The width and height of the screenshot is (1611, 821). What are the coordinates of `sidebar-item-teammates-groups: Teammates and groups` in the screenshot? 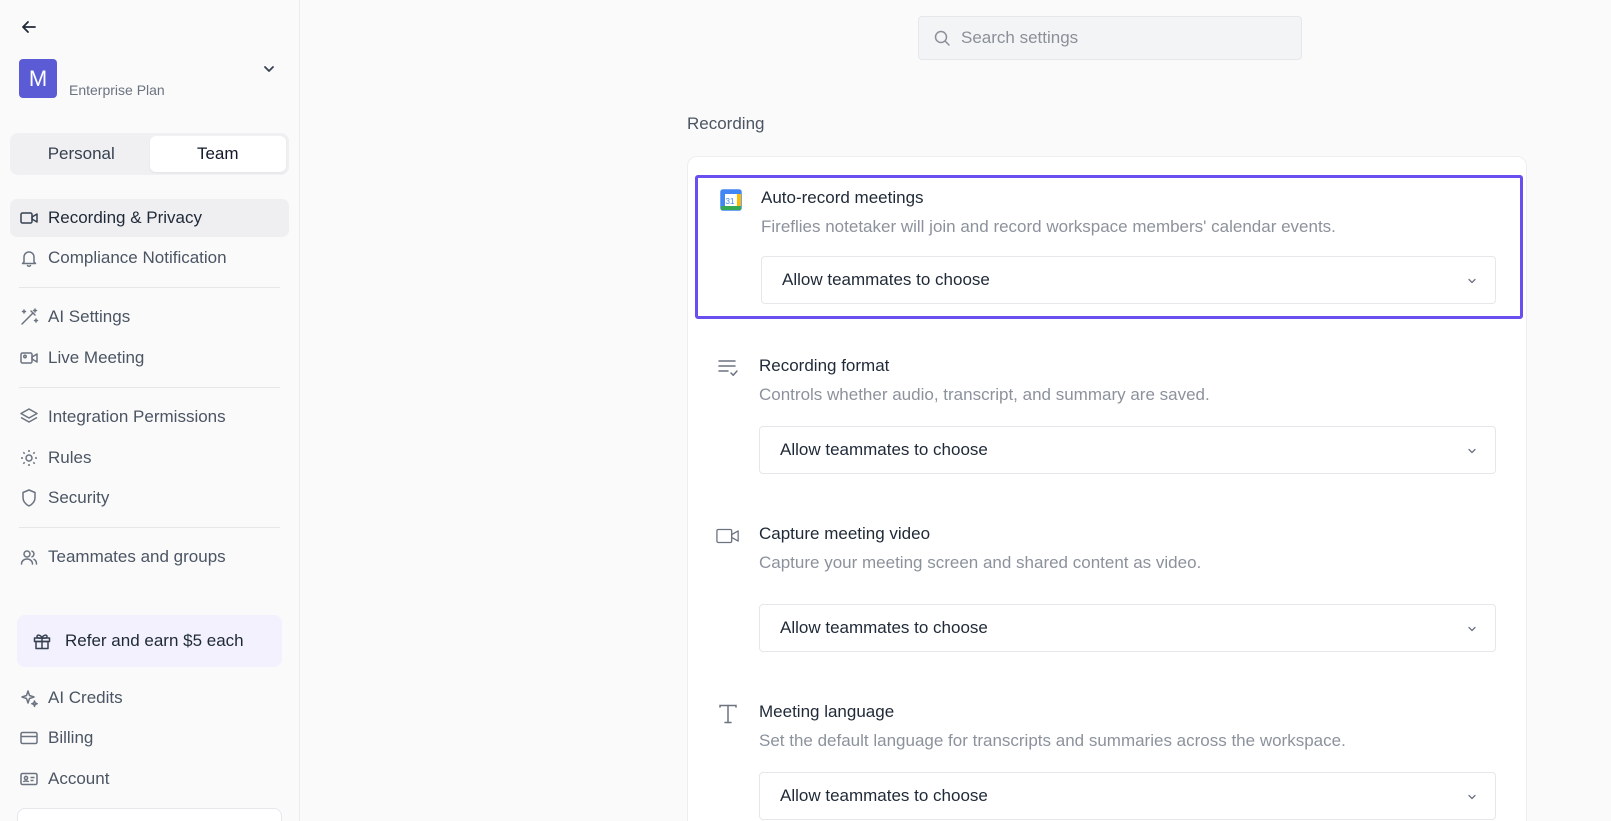 It's located at (149, 557).